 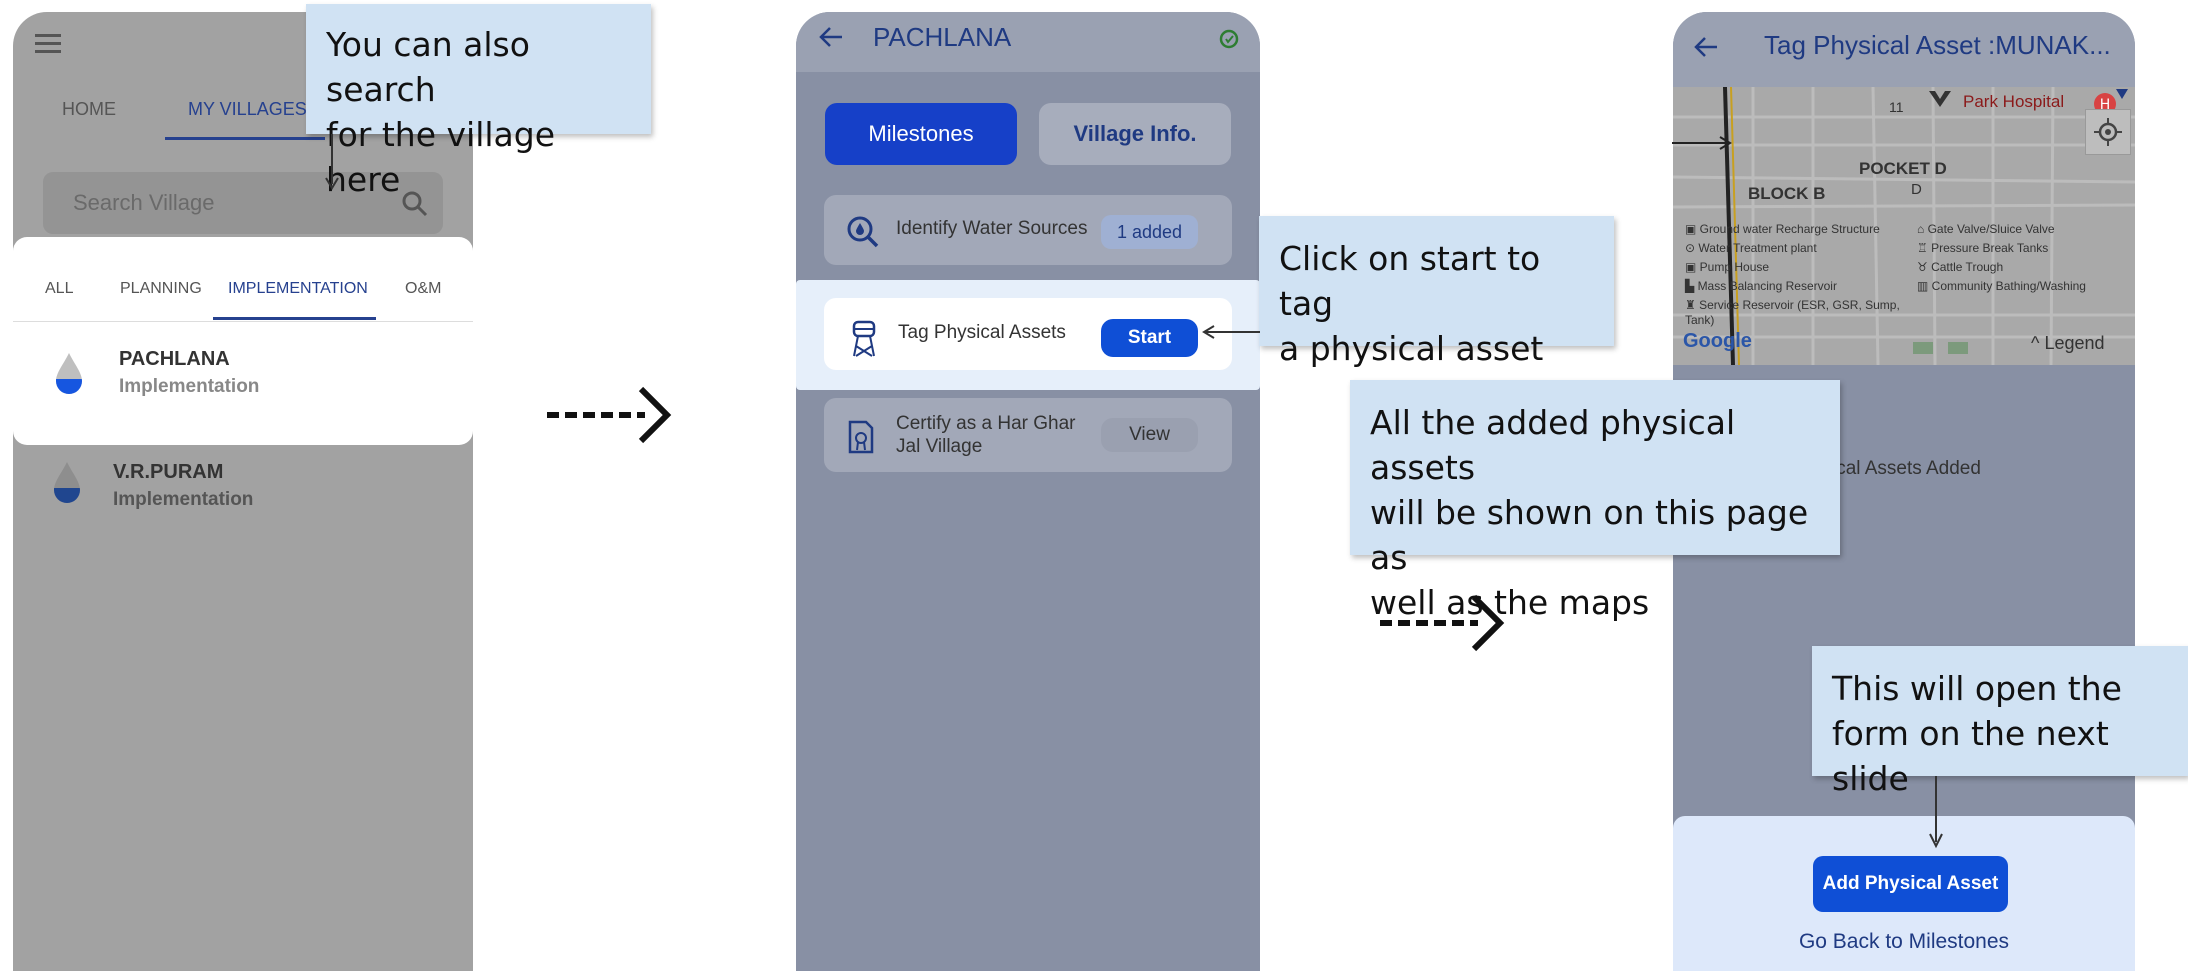 I want to click on legend-item: ♉ Cattle Trough, so click(x=1960, y=267).